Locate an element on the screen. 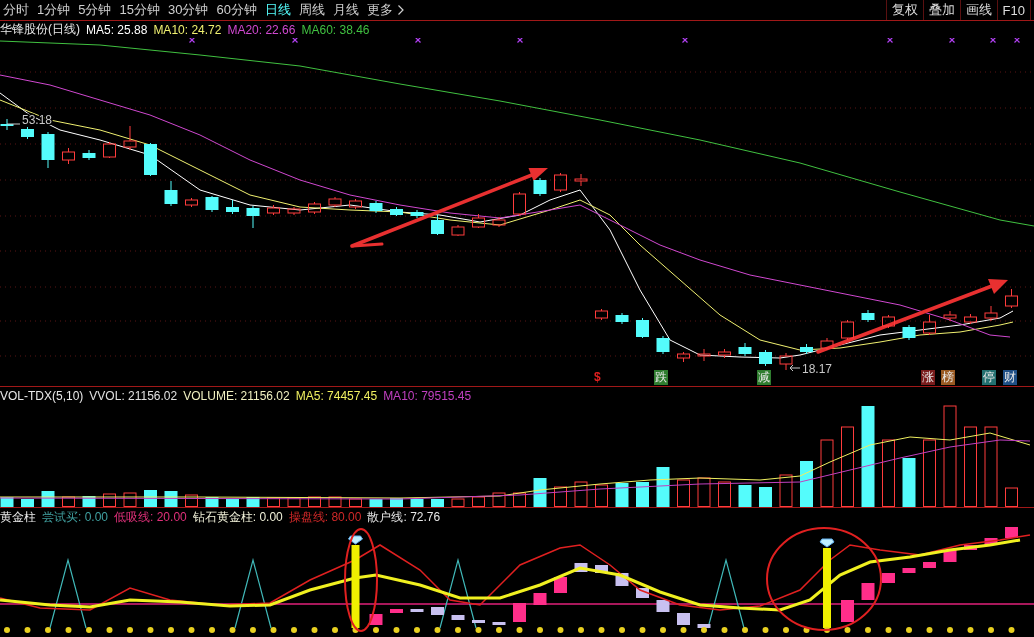 This screenshot has height=637, width=1034. event-badge: 跌 is located at coordinates (661, 377).